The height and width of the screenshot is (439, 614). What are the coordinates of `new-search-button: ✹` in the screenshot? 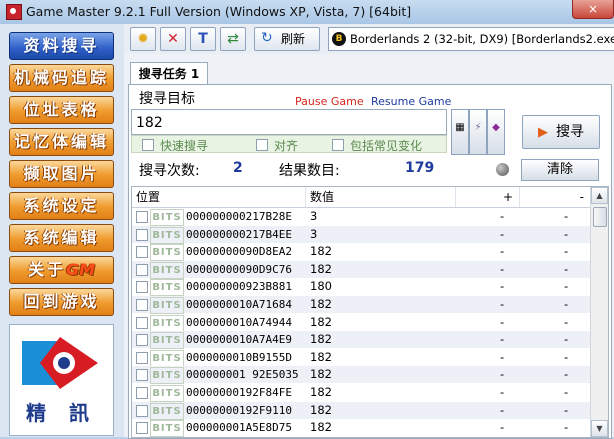 It's located at (143, 39).